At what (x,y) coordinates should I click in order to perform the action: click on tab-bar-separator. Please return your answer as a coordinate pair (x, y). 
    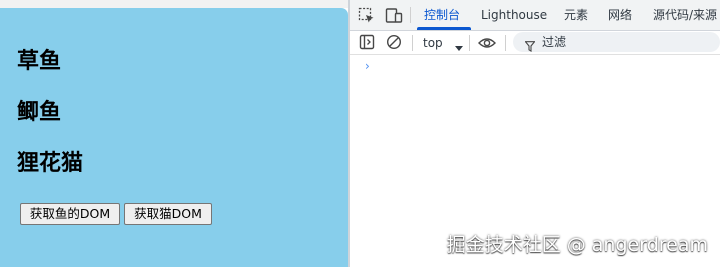
    Looking at the image, I should click on (410, 15).